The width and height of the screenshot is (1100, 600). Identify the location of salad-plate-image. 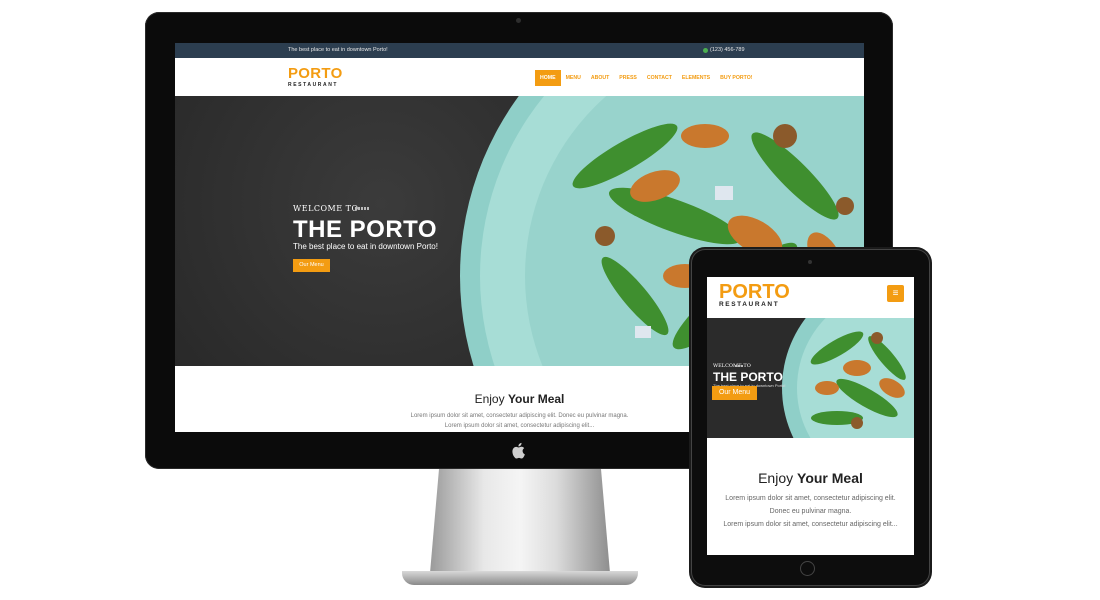
(848, 378).